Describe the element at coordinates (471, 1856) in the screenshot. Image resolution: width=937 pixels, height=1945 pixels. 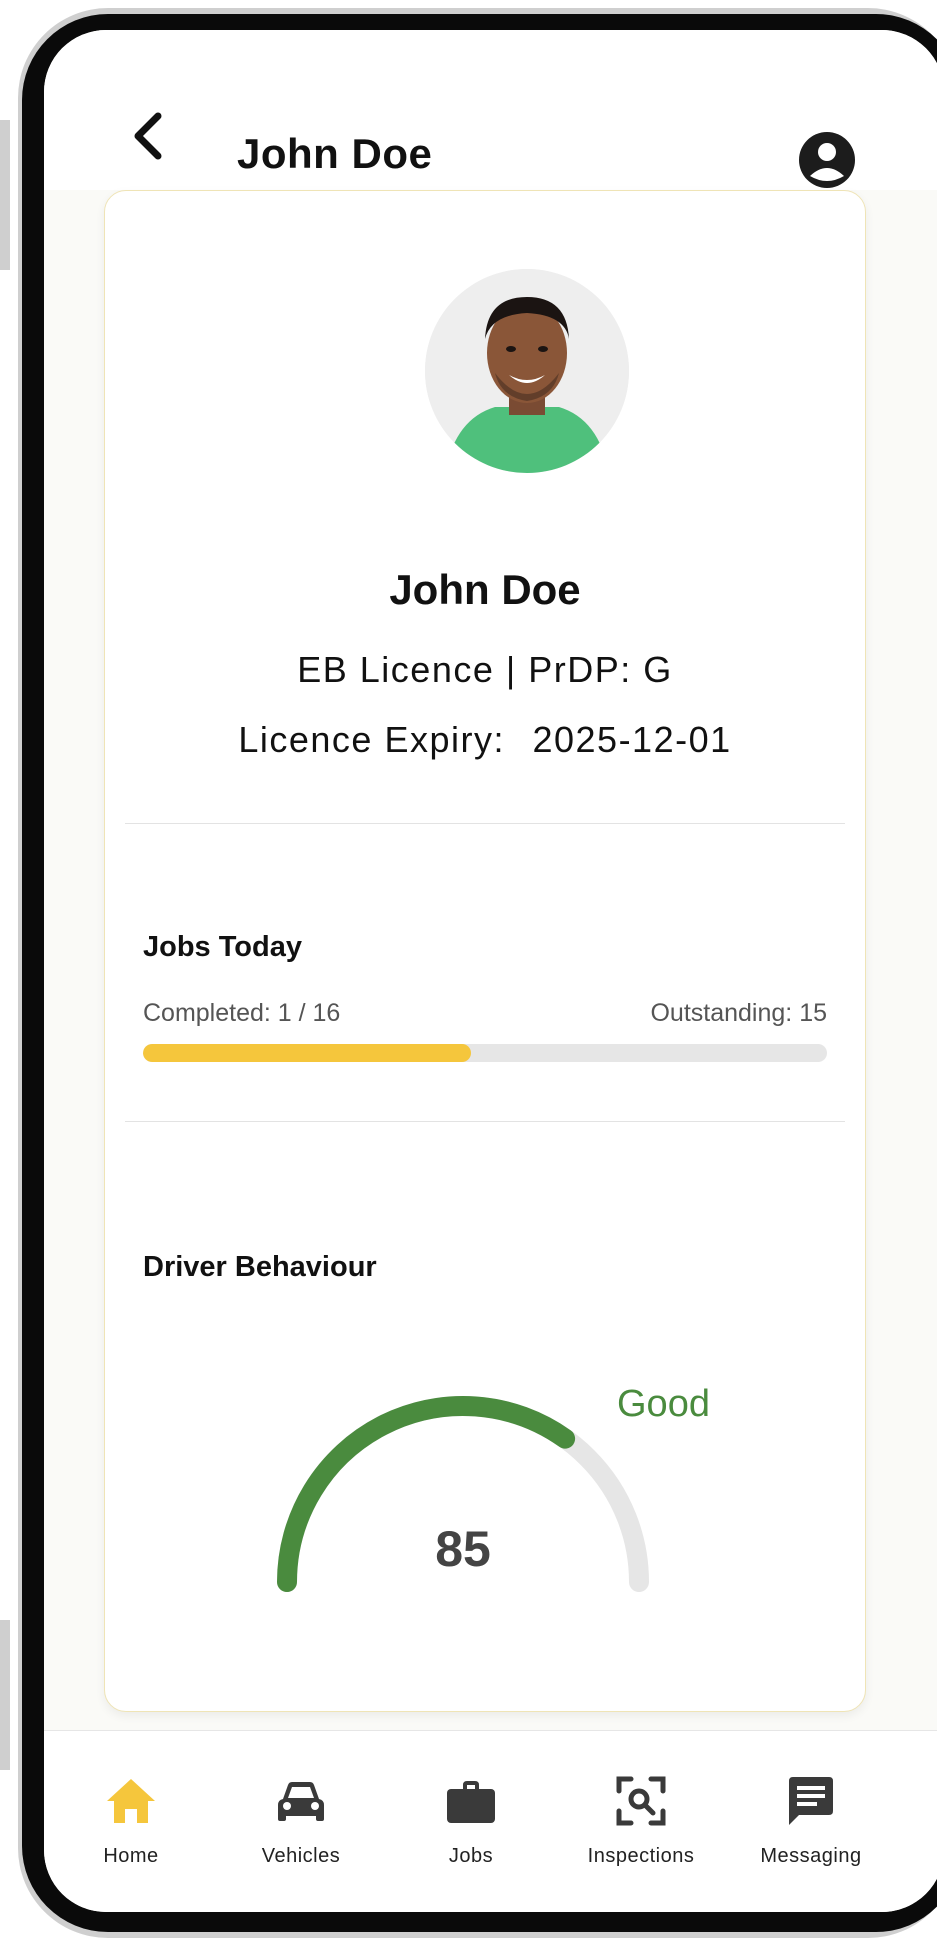
I see `nav-label-jobs: Jobs` at that location.